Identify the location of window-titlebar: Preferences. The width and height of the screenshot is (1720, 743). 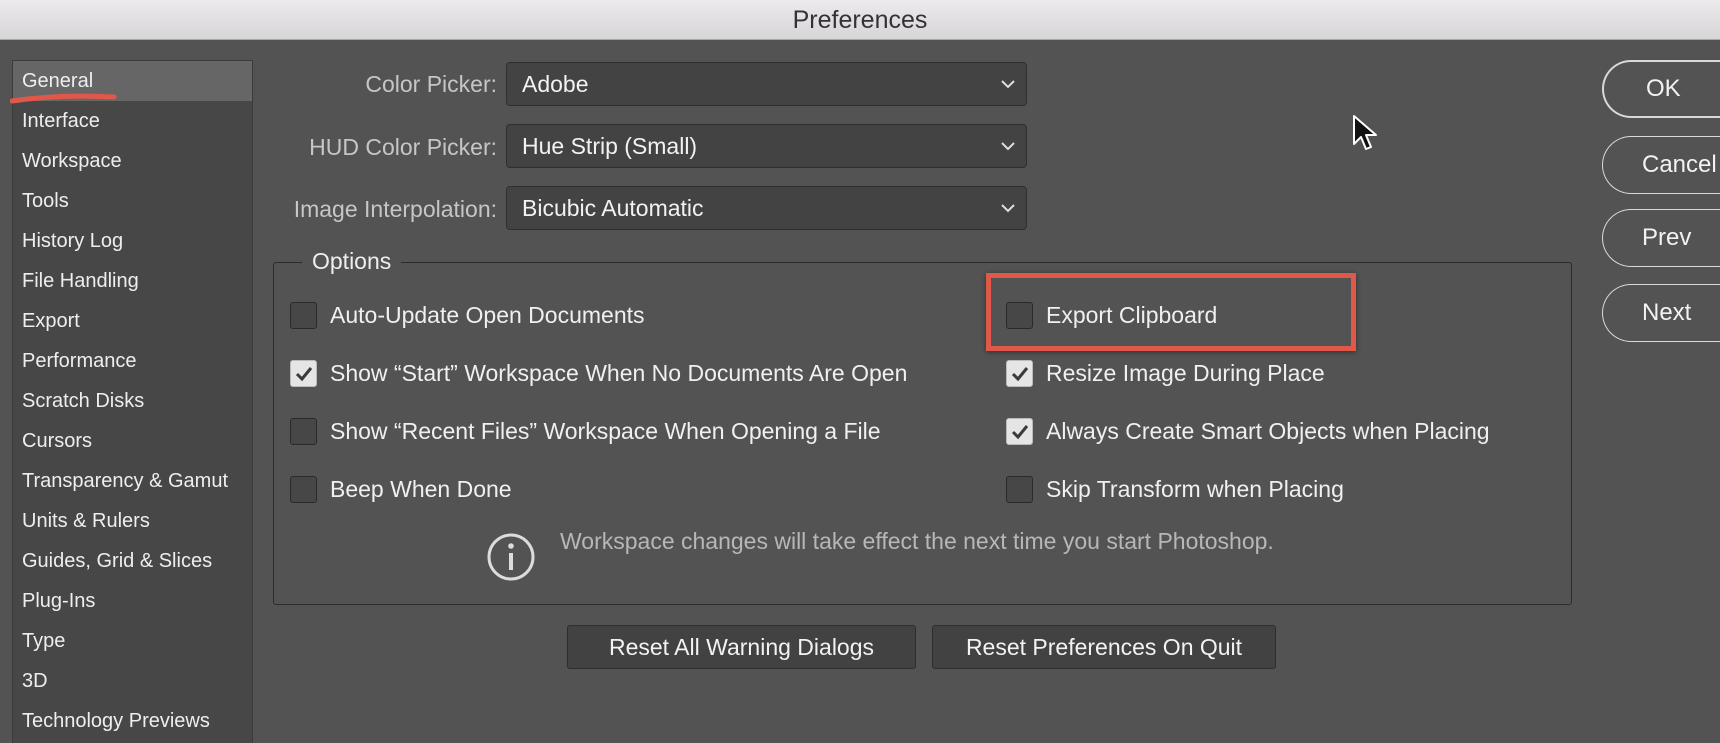
(860, 20).